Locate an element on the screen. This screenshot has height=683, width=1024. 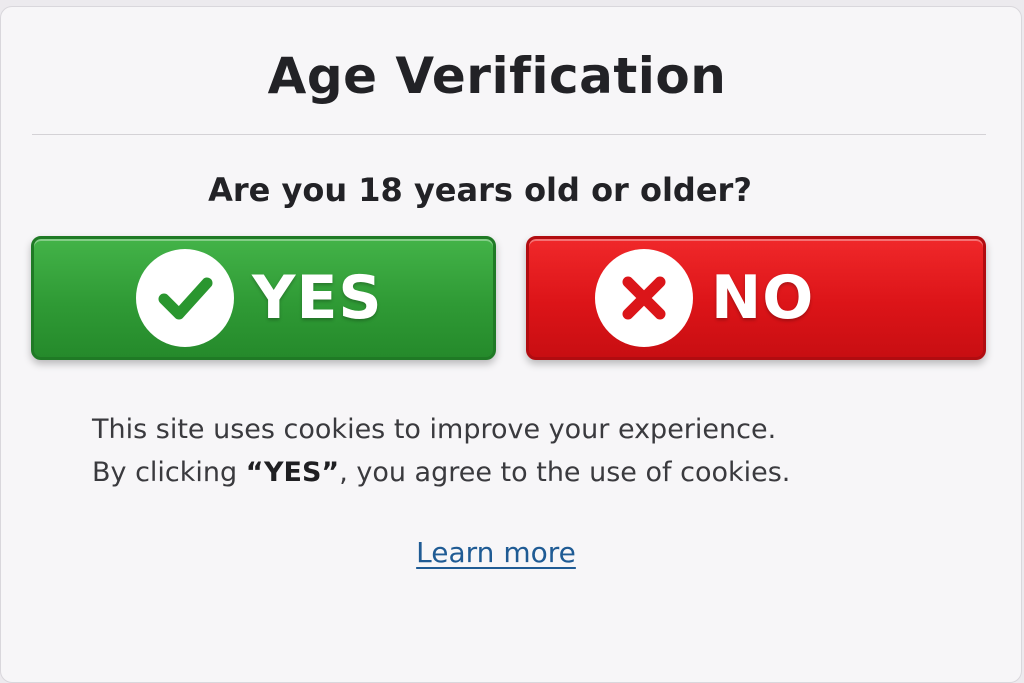
age-question: Are you 18 years old or older? is located at coordinates (480, 190).